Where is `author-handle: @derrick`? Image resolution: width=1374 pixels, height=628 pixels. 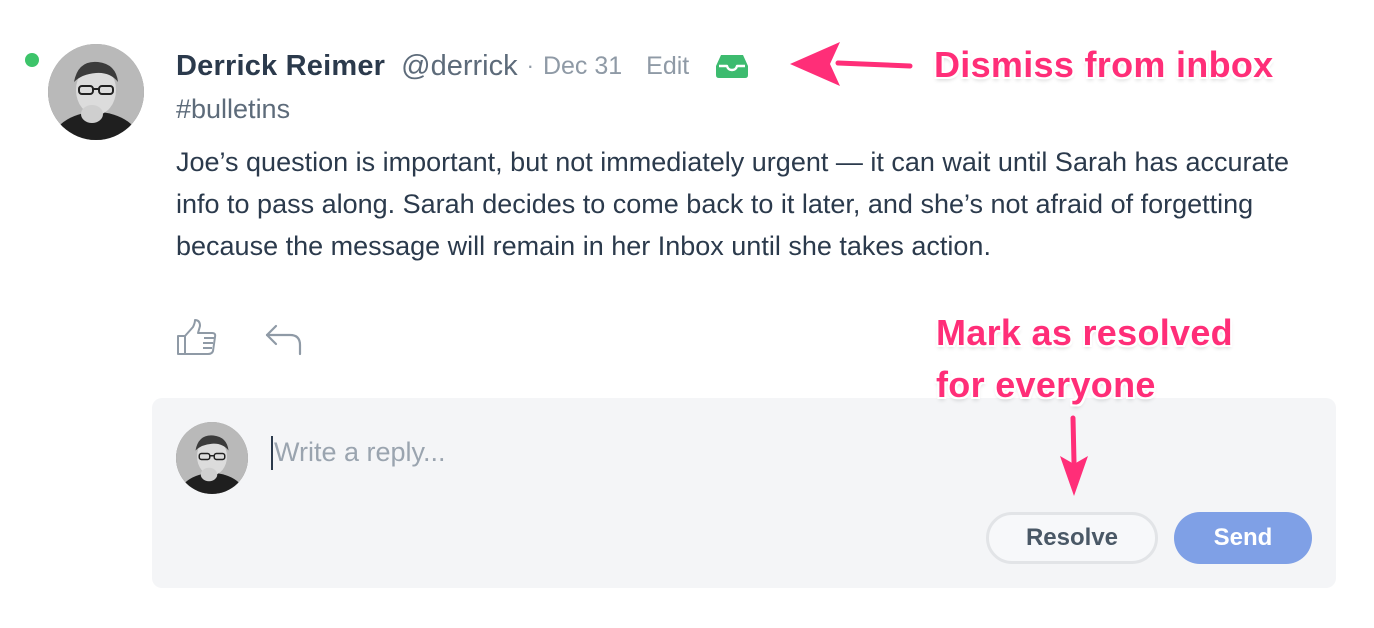 author-handle: @derrick is located at coordinates (459, 66).